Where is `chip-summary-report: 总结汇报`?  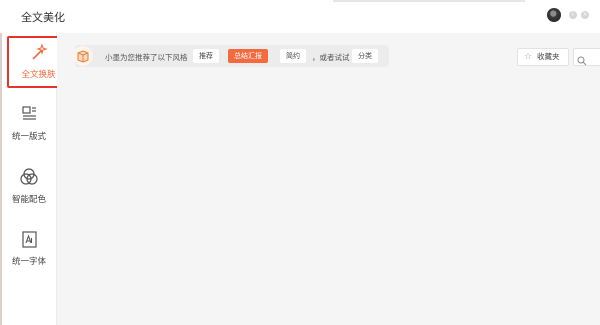
chip-summary-report: 总结汇报 is located at coordinates (248, 56).